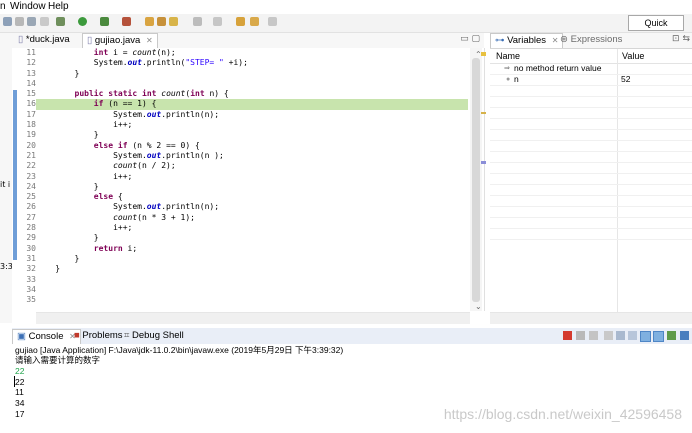 Image resolution: width=692 pixels, height=433 pixels. I want to click on scroll-lock-icon, so click(620, 335).